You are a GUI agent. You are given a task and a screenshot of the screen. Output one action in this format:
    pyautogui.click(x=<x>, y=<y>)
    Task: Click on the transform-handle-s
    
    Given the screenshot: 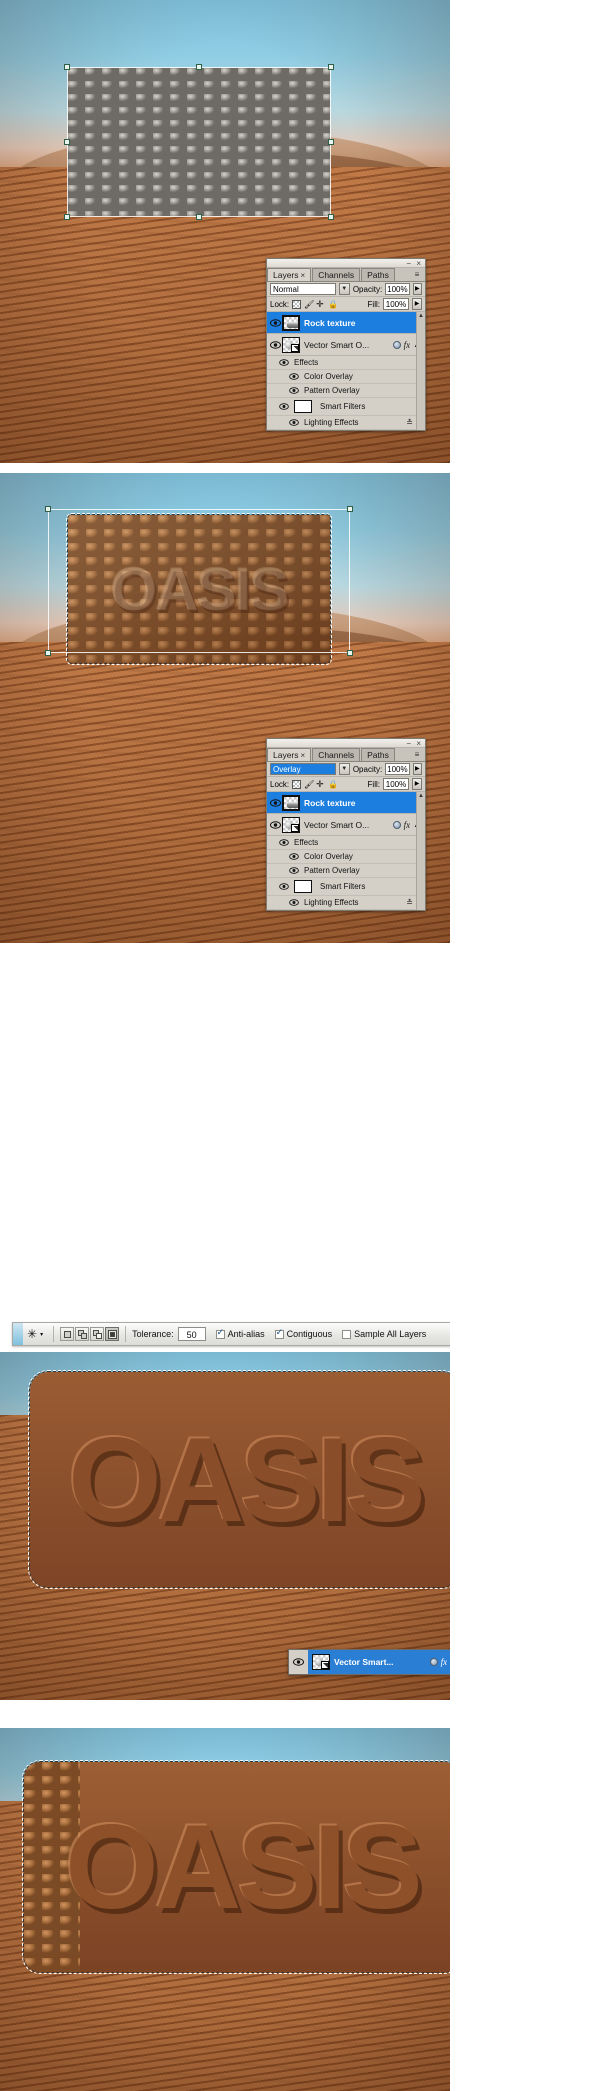 What is the action you would take?
    pyautogui.click(x=199, y=217)
    